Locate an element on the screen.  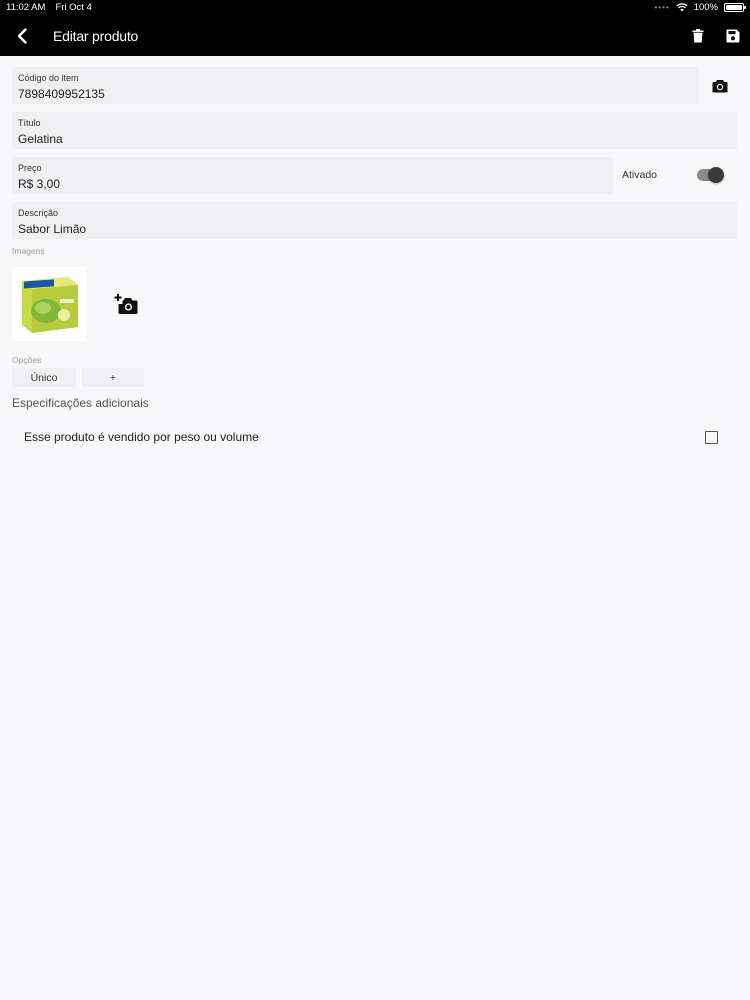
gelatin-box-image is located at coordinates (50, 305).